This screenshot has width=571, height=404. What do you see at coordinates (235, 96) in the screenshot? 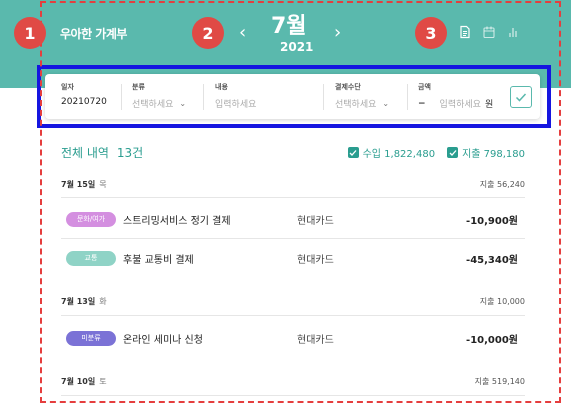
I see `content-input: 내용 입력하세요` at bounding box center [235, 96].